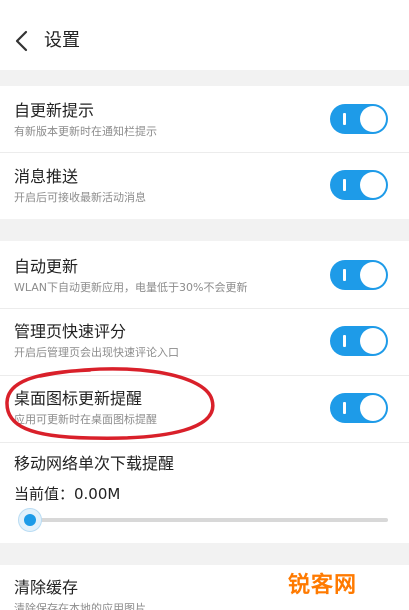 The width and height of the screenshot is (409, 610). Describe the element at coordinates (85, 131) in the screenshot. I see `setting-subtitle: 有新版本更新时在通知栏提示` at that location.